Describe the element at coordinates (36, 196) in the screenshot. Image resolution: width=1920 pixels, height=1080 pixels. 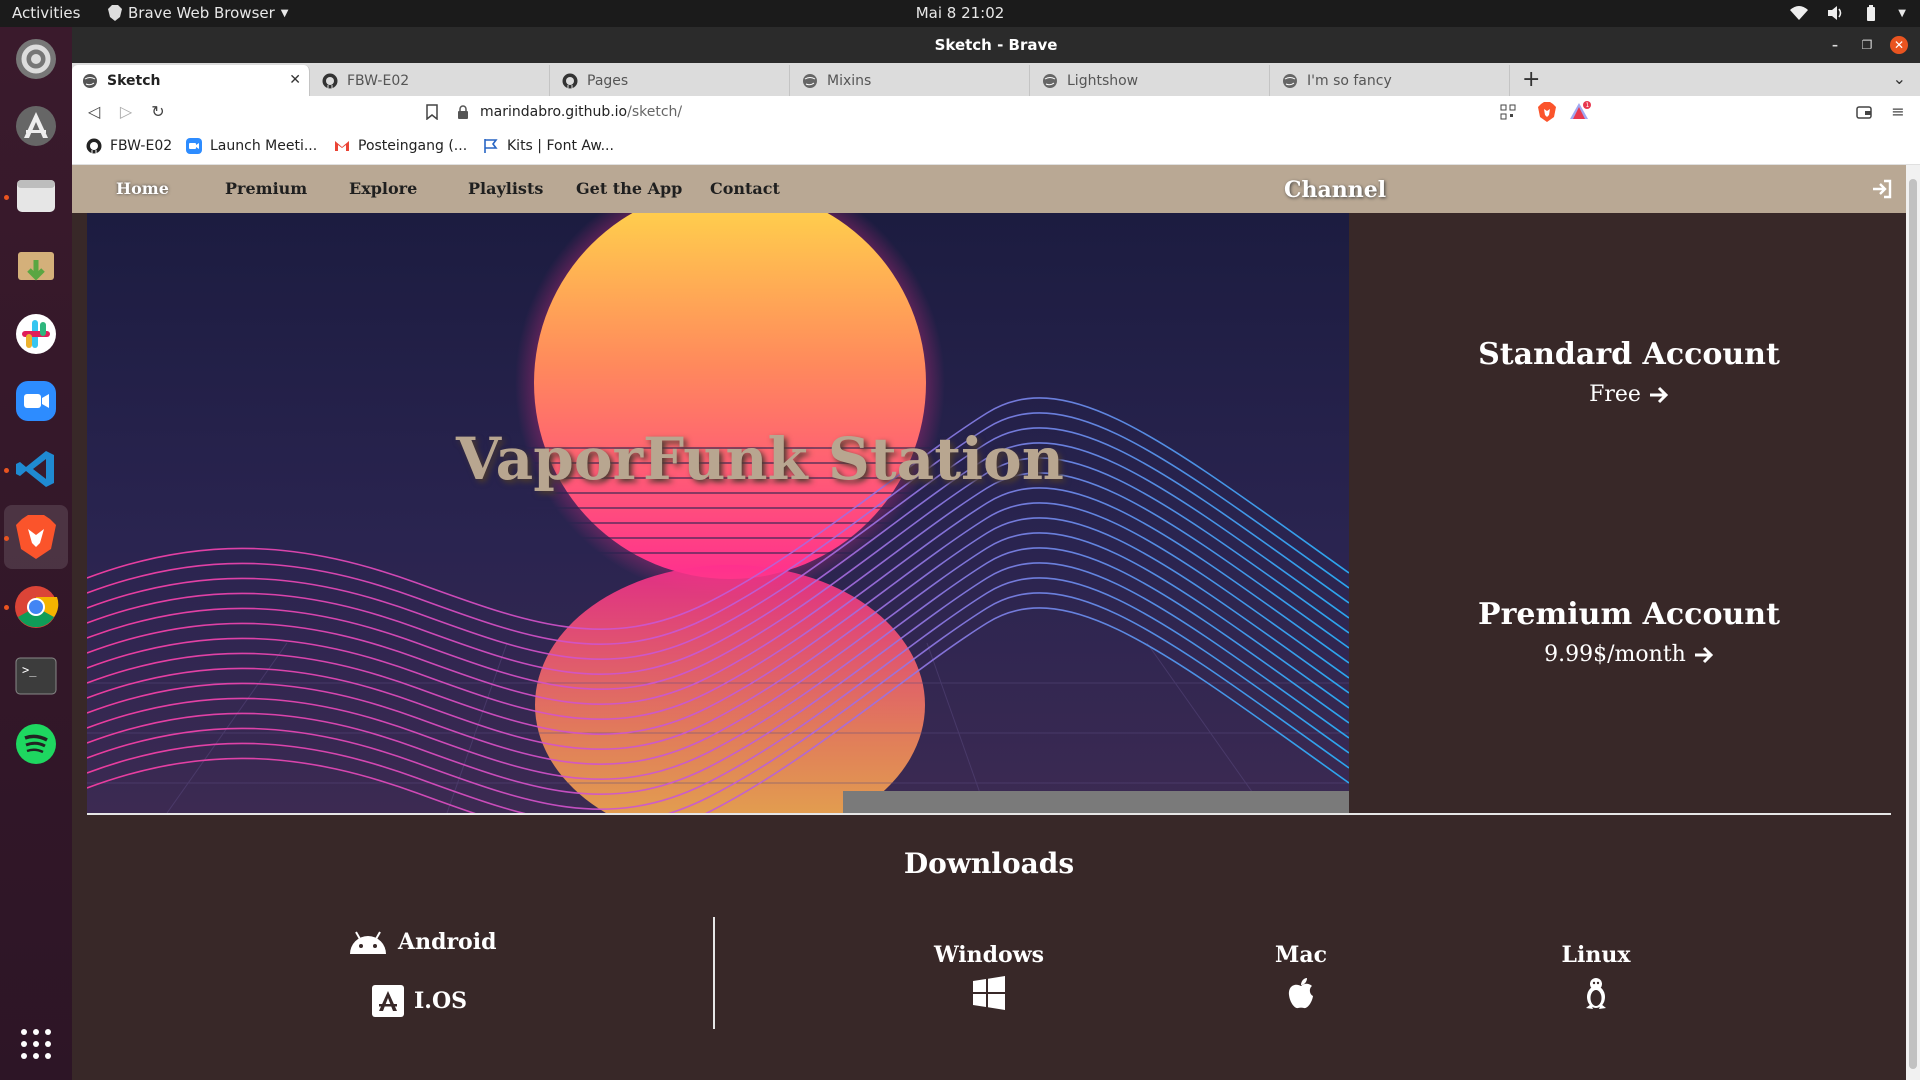
I see `dock-files` at that location.